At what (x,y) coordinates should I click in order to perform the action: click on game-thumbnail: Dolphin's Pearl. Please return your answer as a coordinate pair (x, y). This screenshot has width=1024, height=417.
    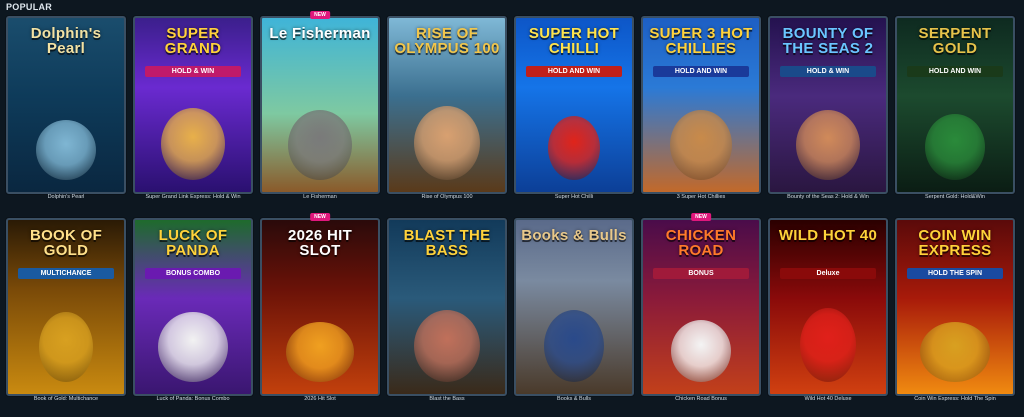
    Looking at the image, I should click on (66, 105).